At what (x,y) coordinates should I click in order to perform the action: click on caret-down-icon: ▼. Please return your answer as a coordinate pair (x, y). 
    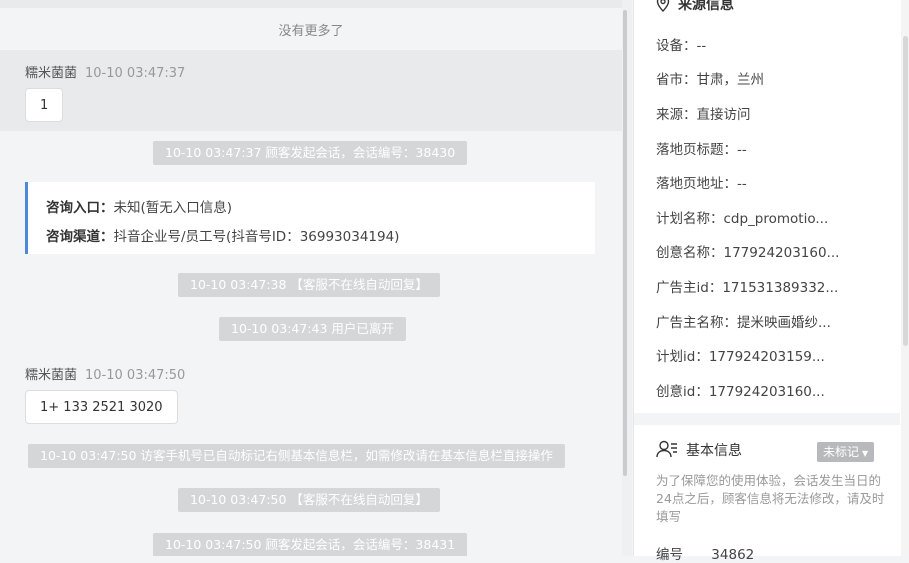
    Looking at the image, I should click on (865, 453).